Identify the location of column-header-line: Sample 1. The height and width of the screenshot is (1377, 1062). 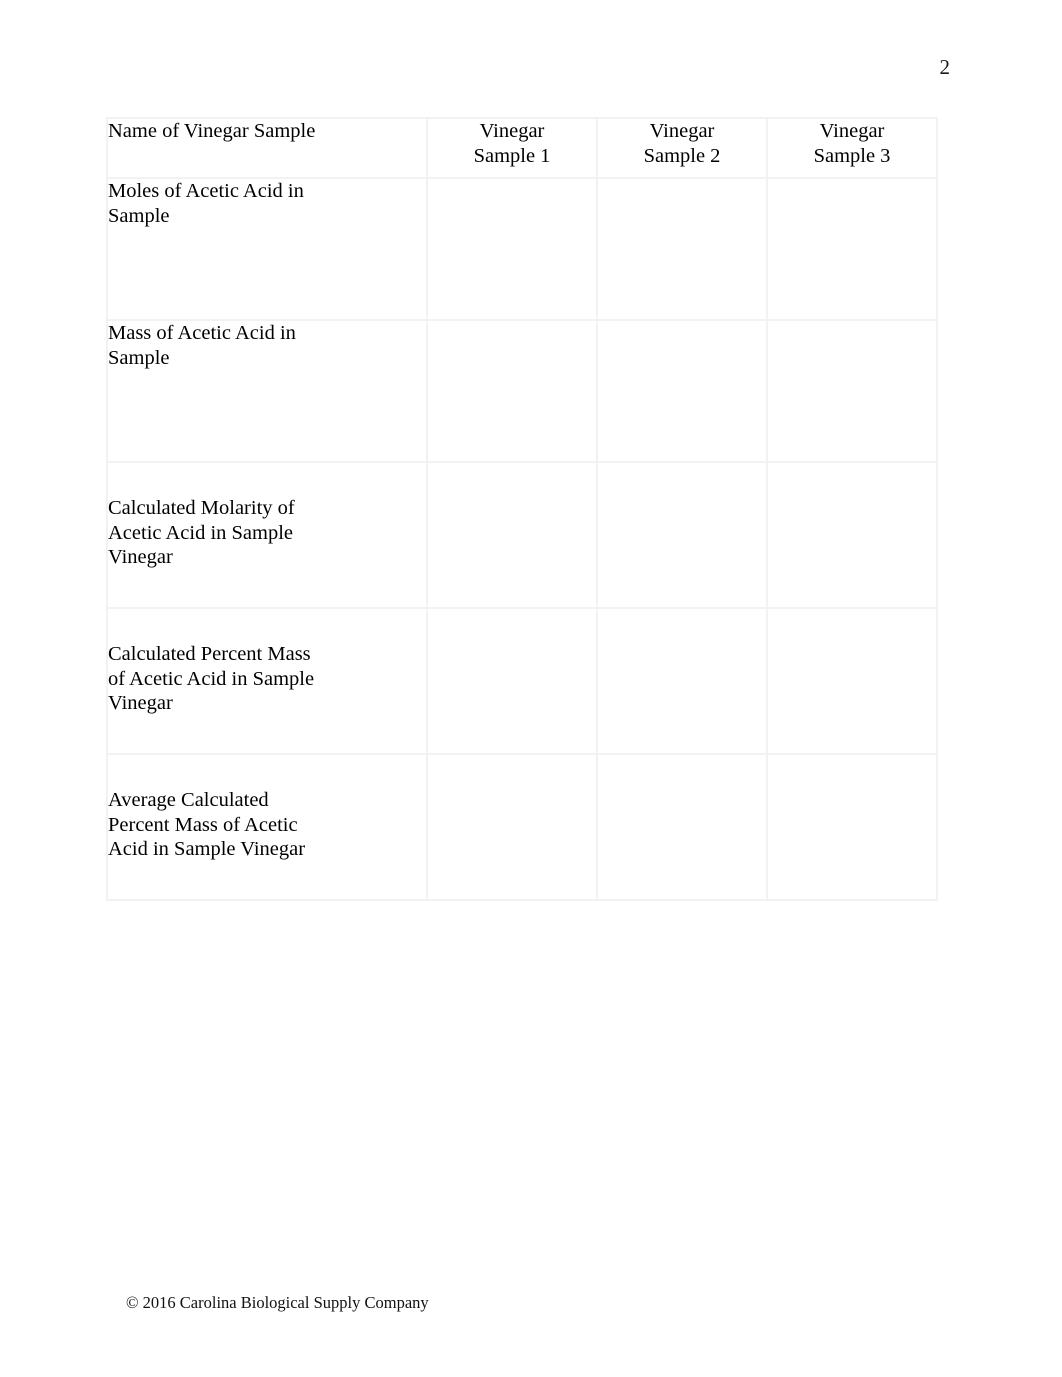
(512, 156).